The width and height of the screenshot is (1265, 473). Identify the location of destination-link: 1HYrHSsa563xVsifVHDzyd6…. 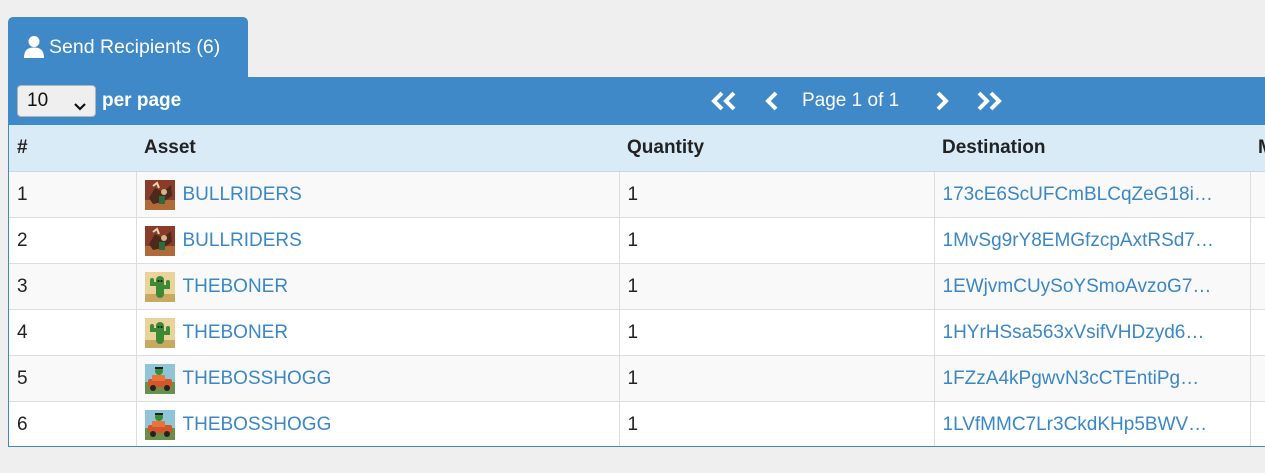
(1074, 332).